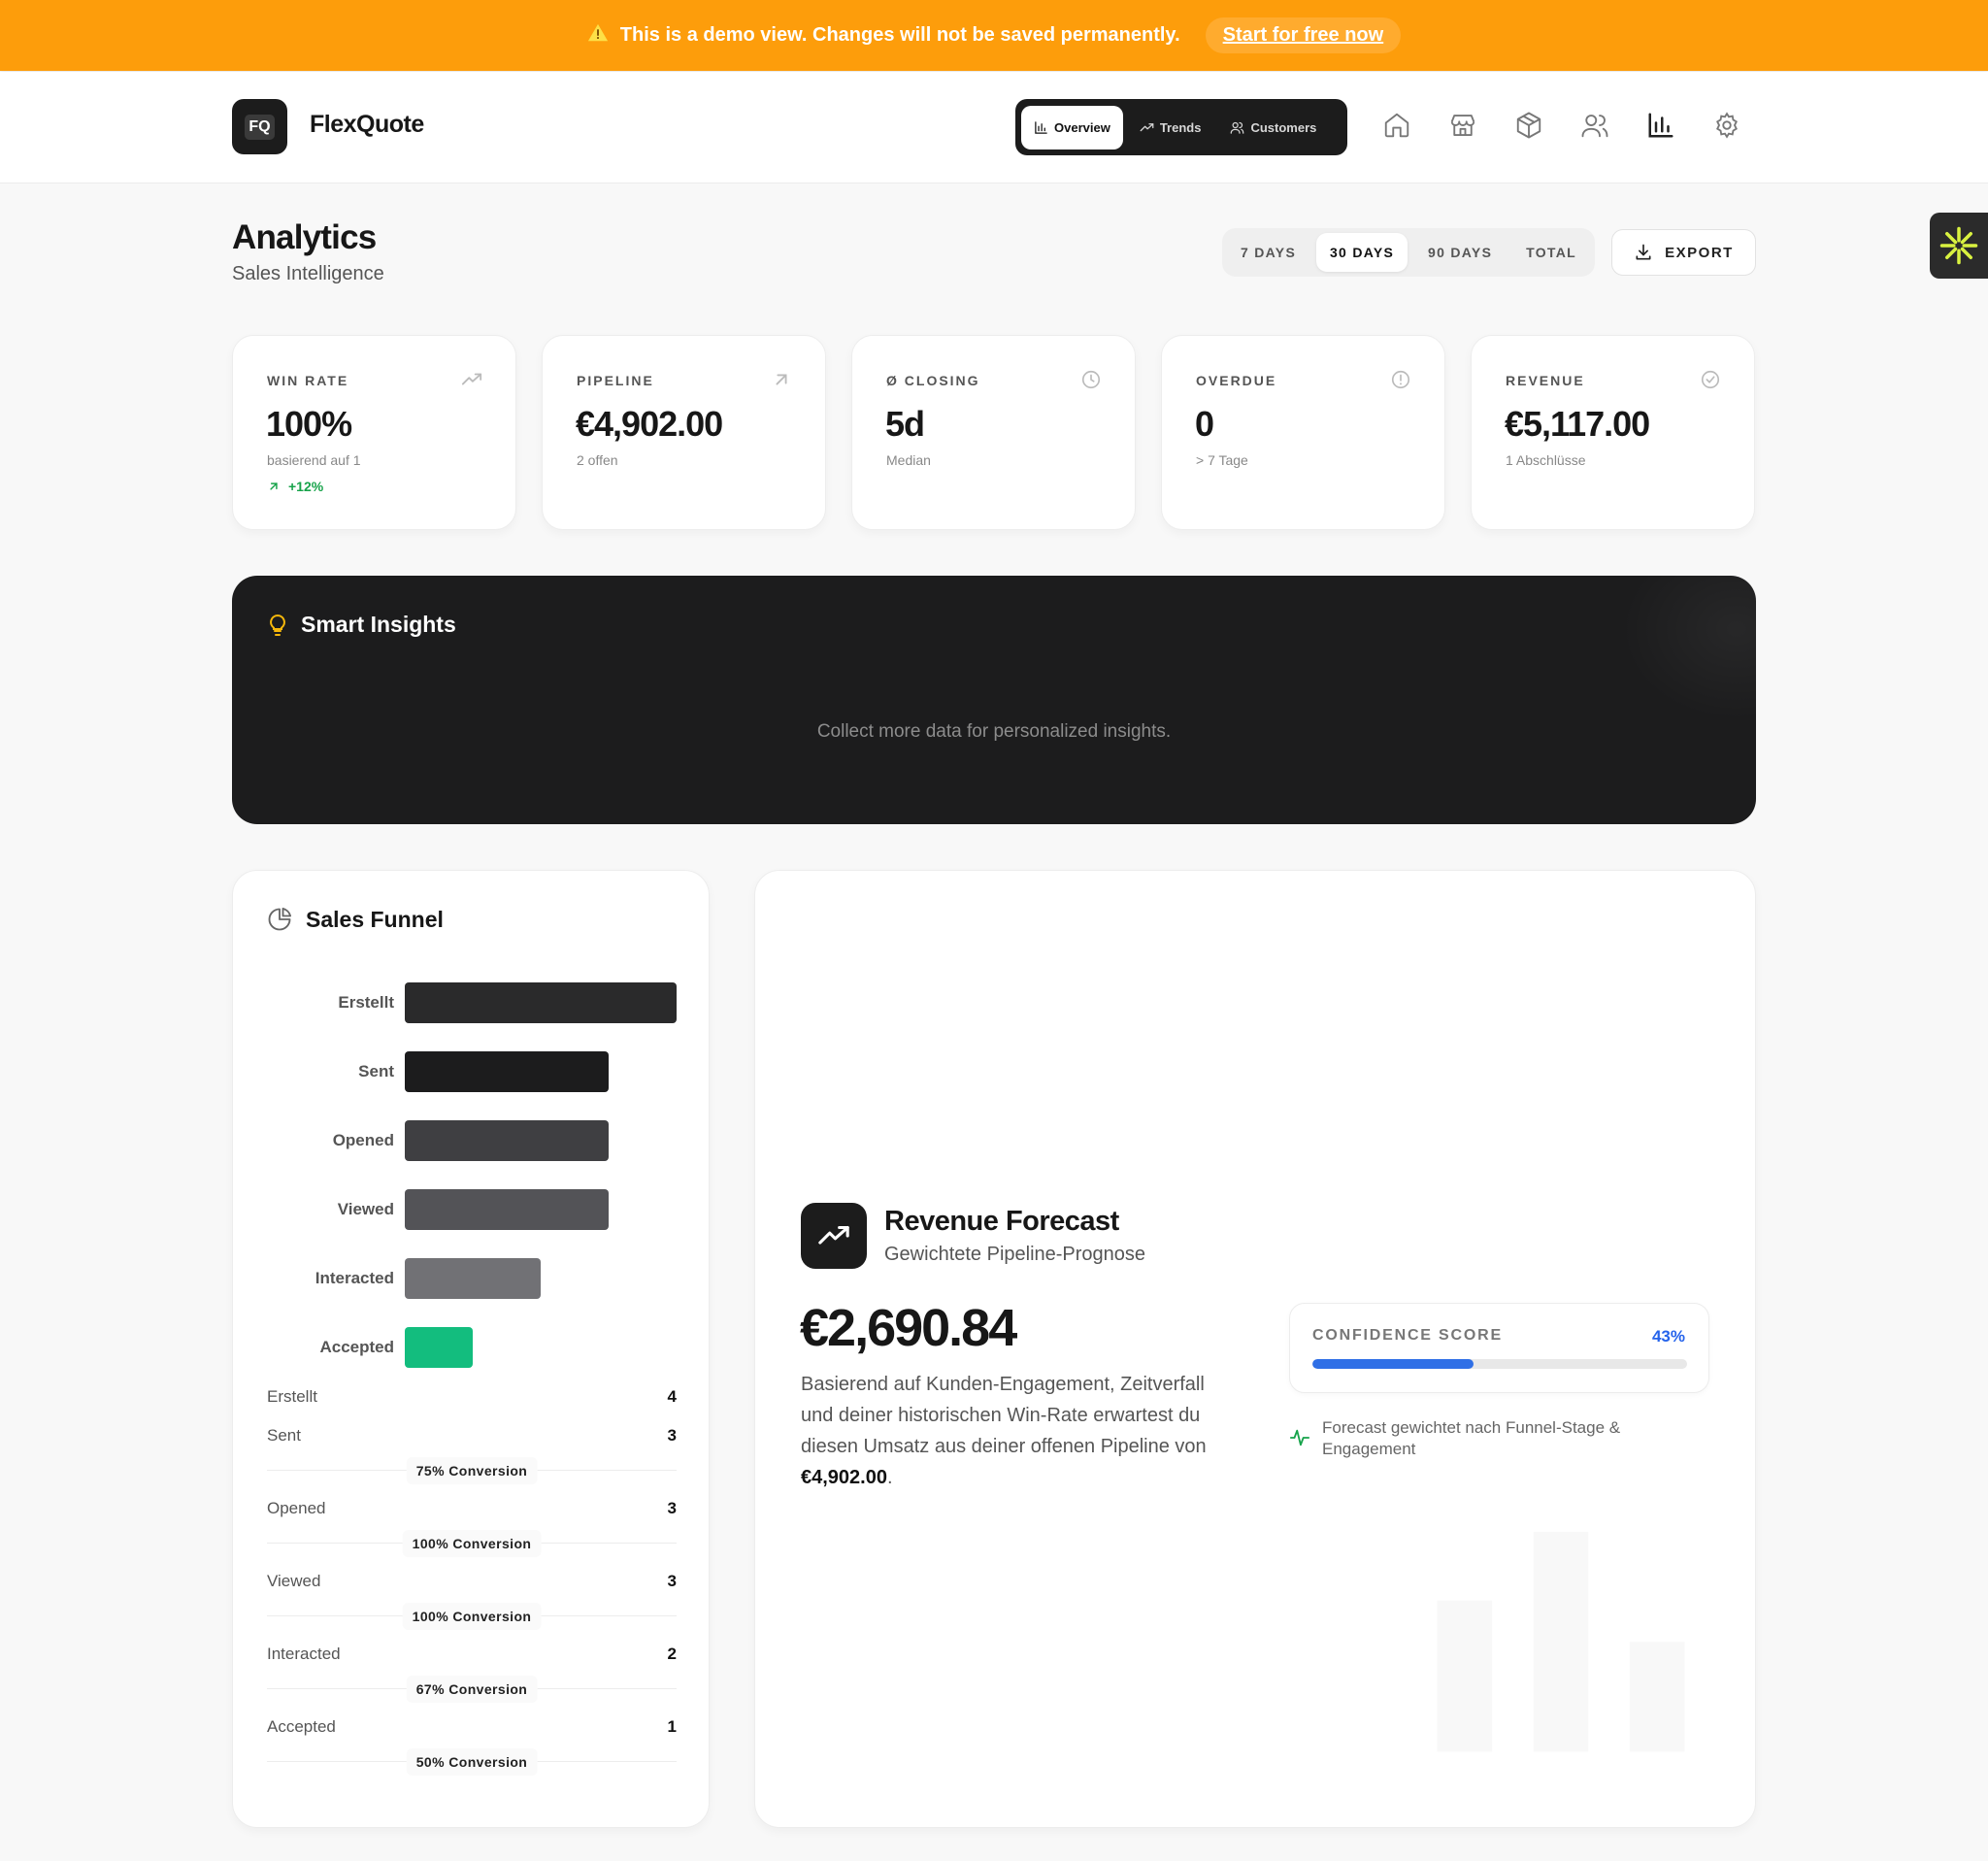 The image size is (1988, 1861). I want to click on tab-customers: Customers, so click(1273, 128).